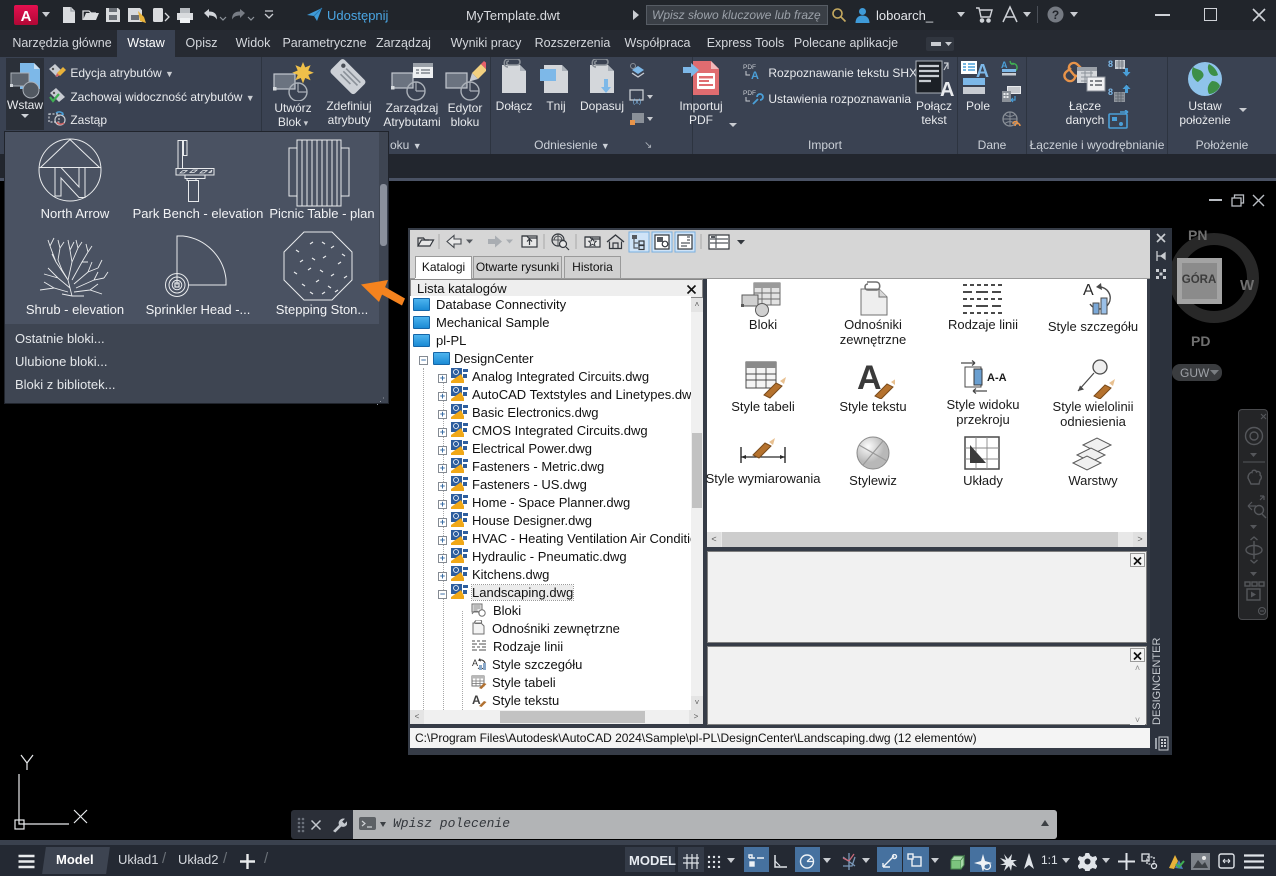 This screenshot has height=876, width=1276. Describe the element at coordinates (1247, 285) in the screenshot. I see `svg-text: W` at that location.